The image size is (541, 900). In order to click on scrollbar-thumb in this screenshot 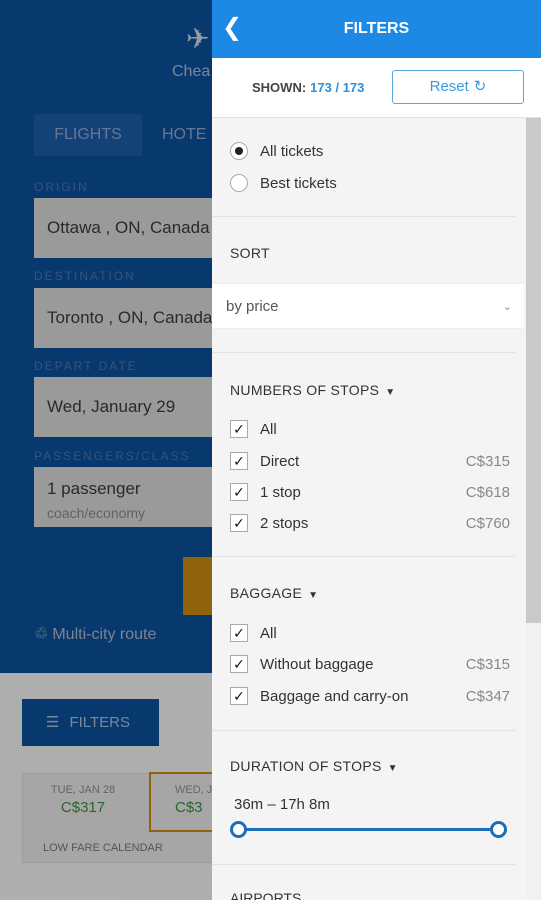, I will do `click(533, 370)`.